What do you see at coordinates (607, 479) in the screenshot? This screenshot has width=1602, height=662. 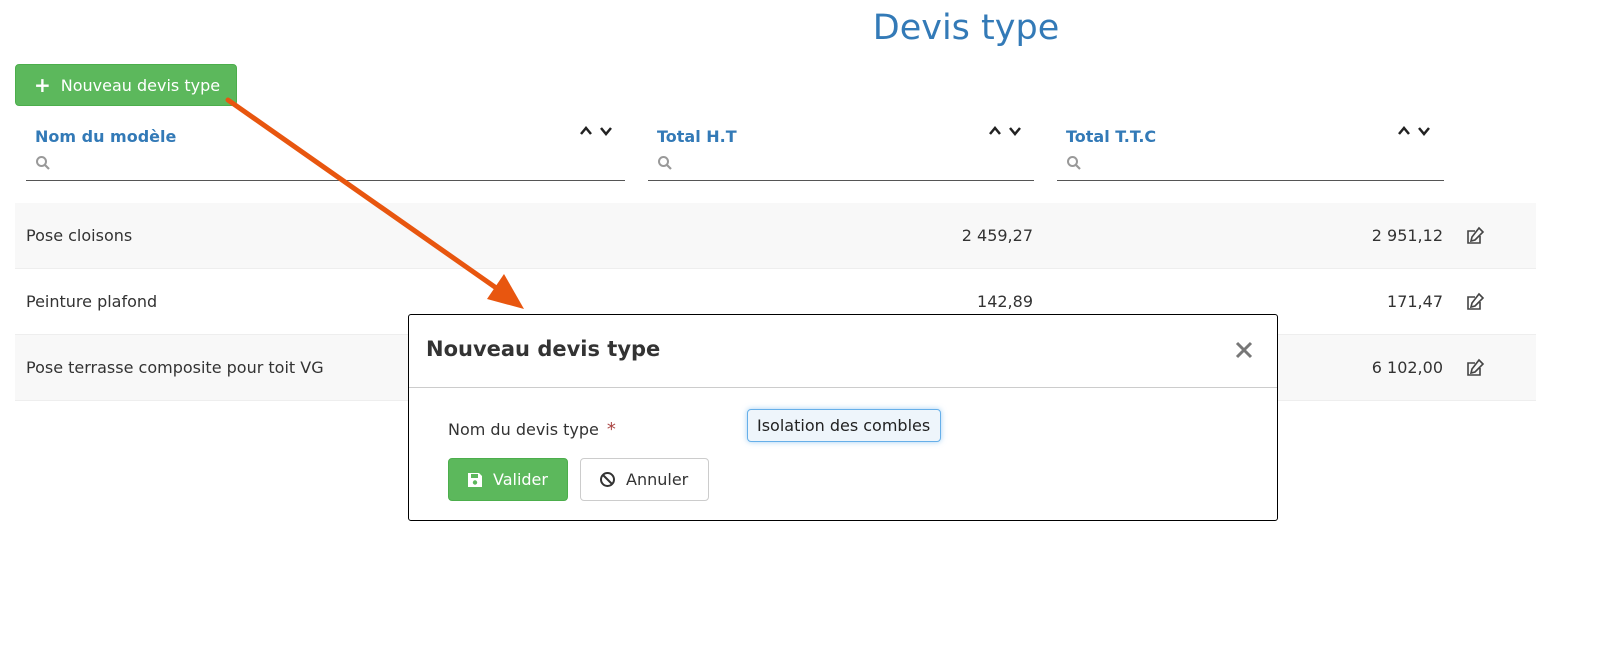 I see `ban-icon` at bounding box center [607, 479].